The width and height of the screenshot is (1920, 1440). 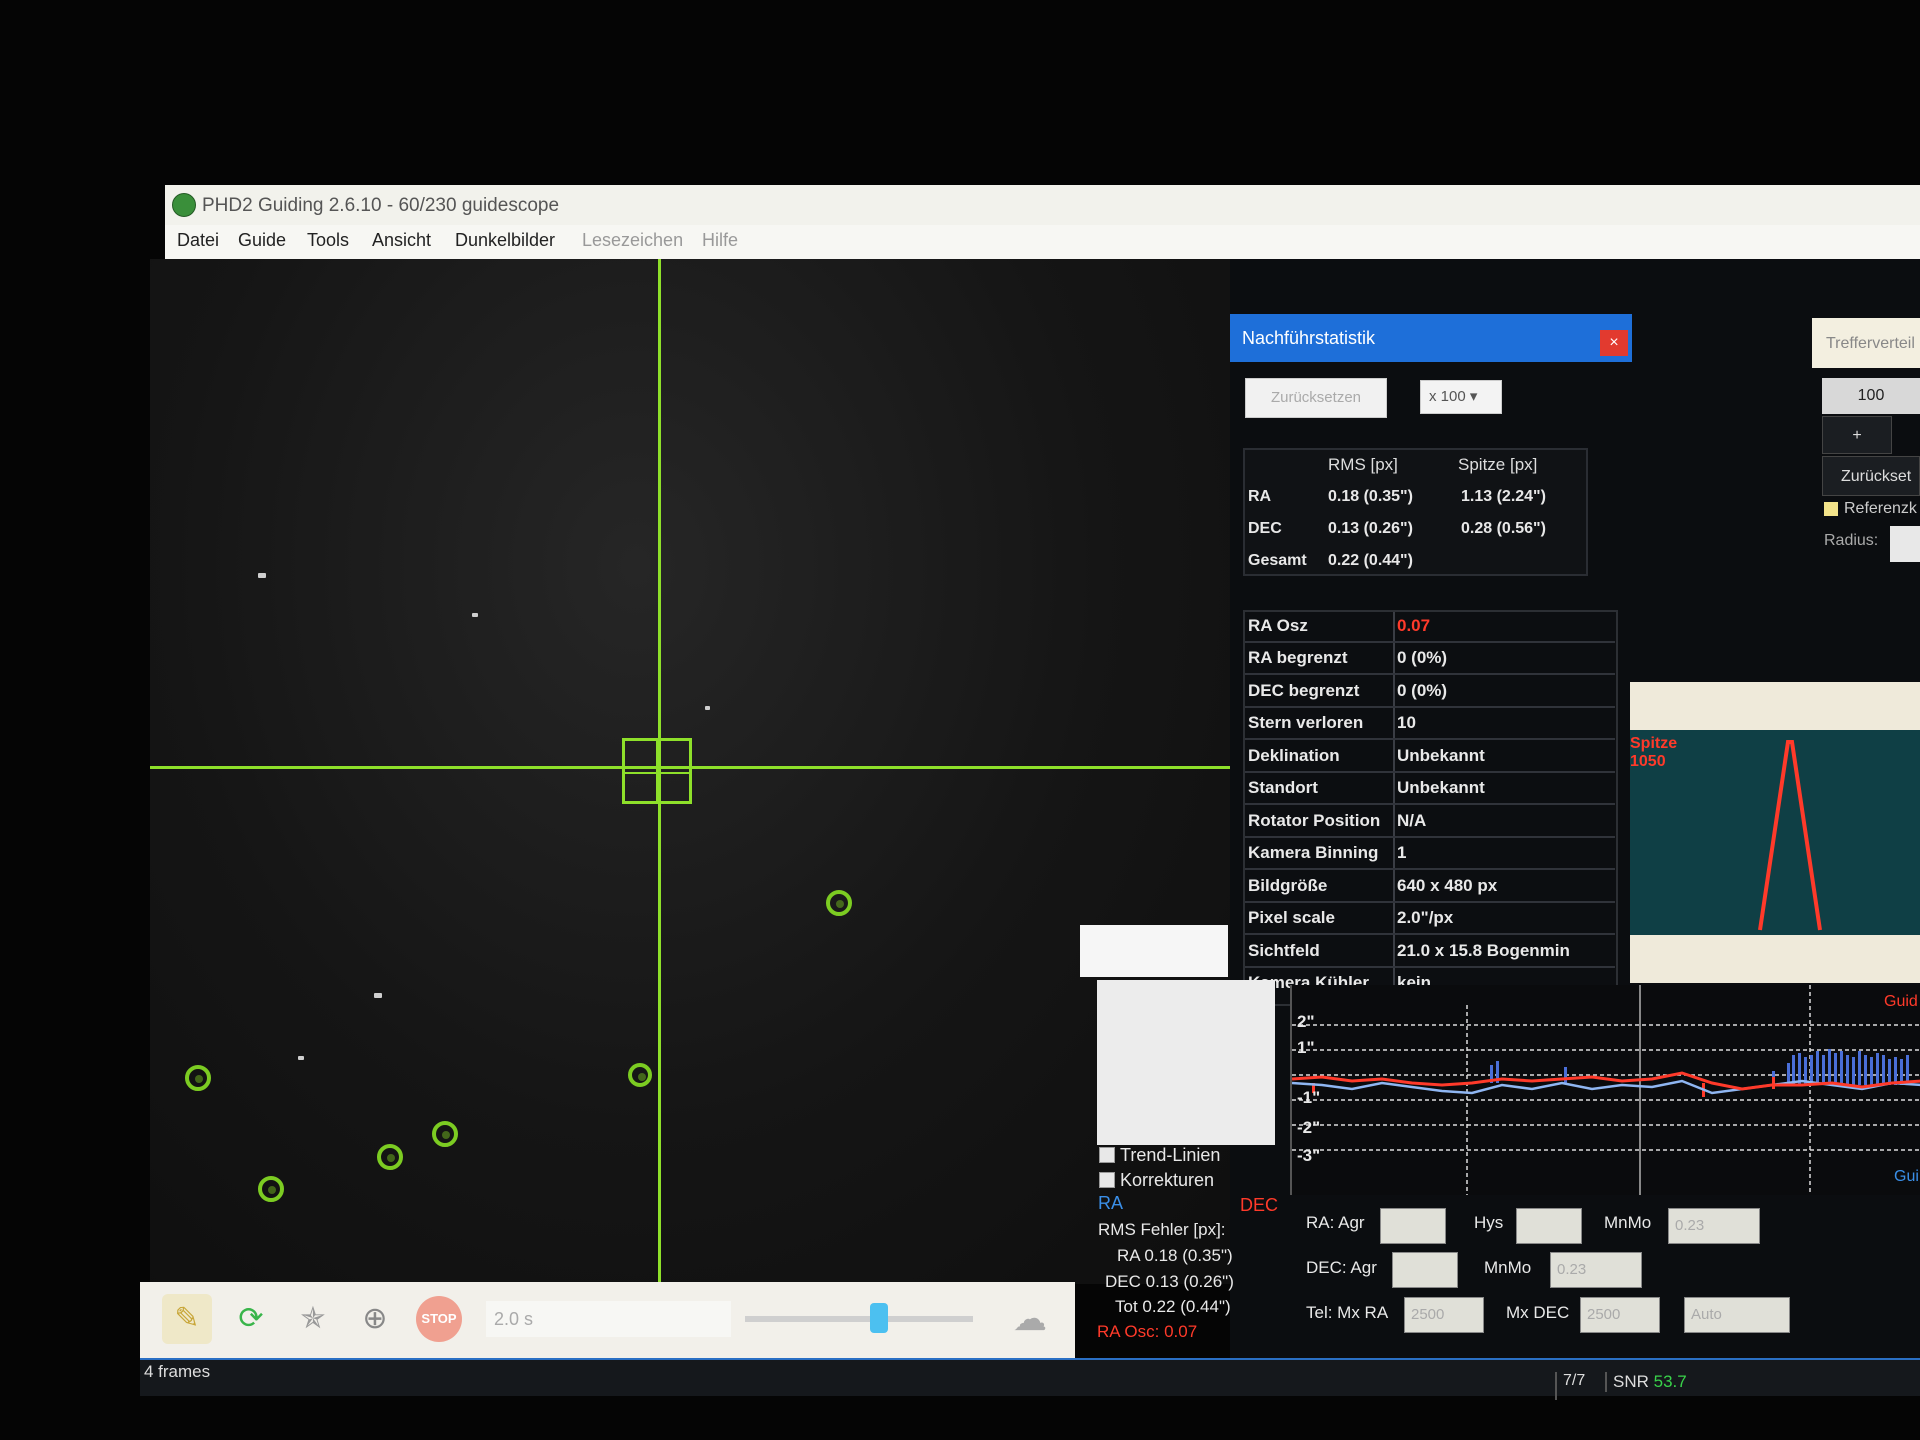 What do you see at coordinates (1306, 1021) in the screenshot?
I see `graph-y-label: 2"` at bounding box center [1306, 1021].